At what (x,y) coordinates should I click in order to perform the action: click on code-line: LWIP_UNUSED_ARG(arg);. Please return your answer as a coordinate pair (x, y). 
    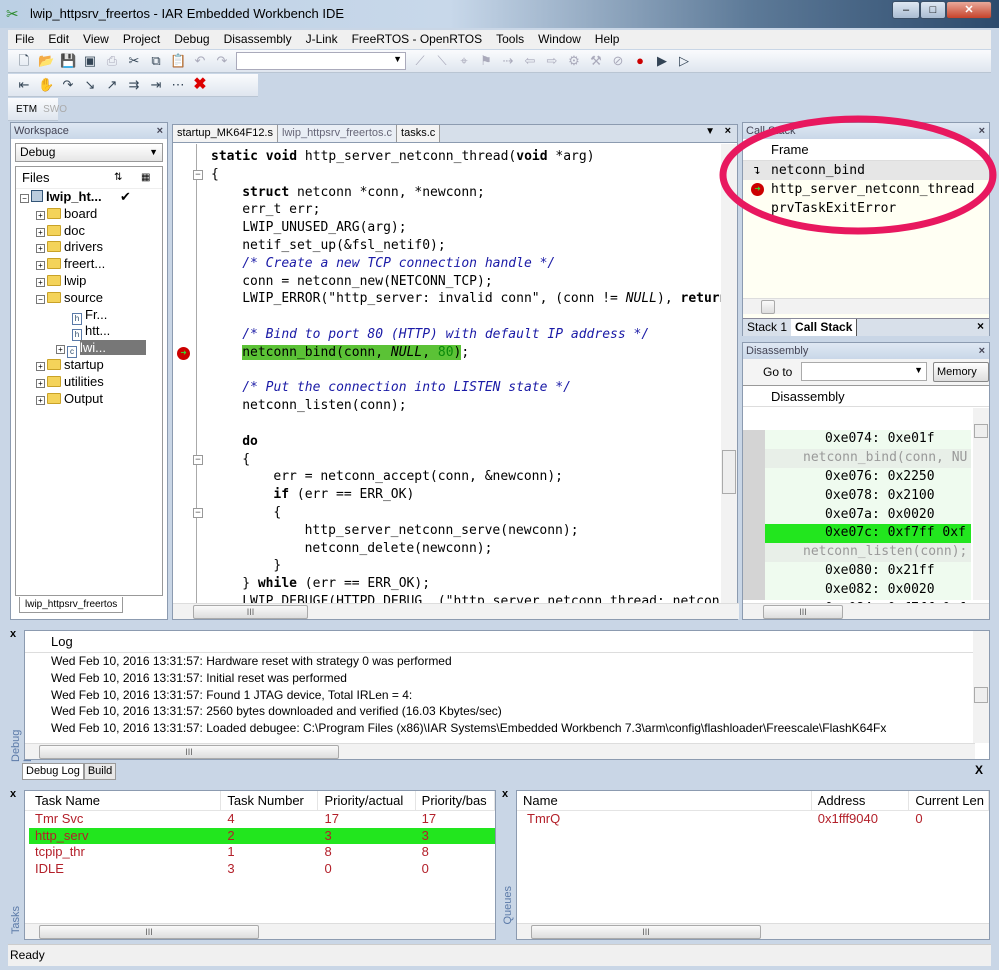
    Looking at the image, I should click on (324, 228).